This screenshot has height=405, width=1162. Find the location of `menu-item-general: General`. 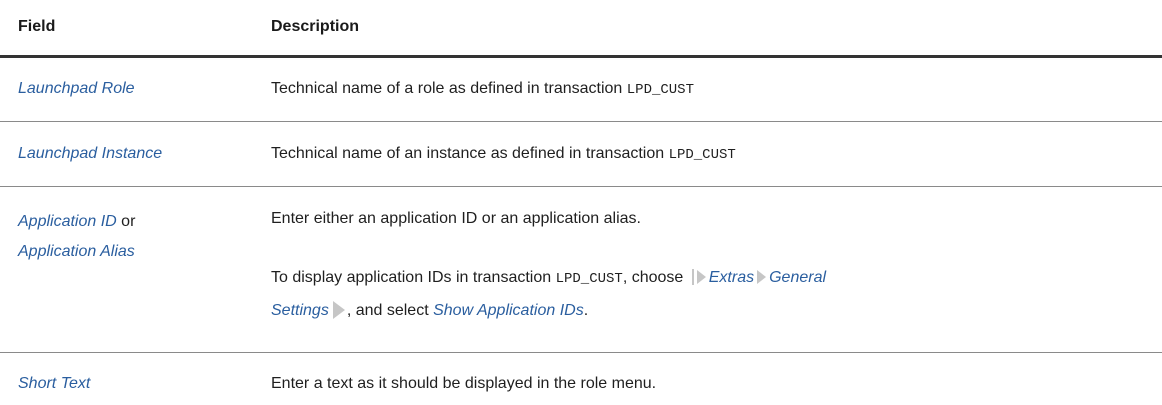

menu-item-general: General is located at coordinates (798, 277).